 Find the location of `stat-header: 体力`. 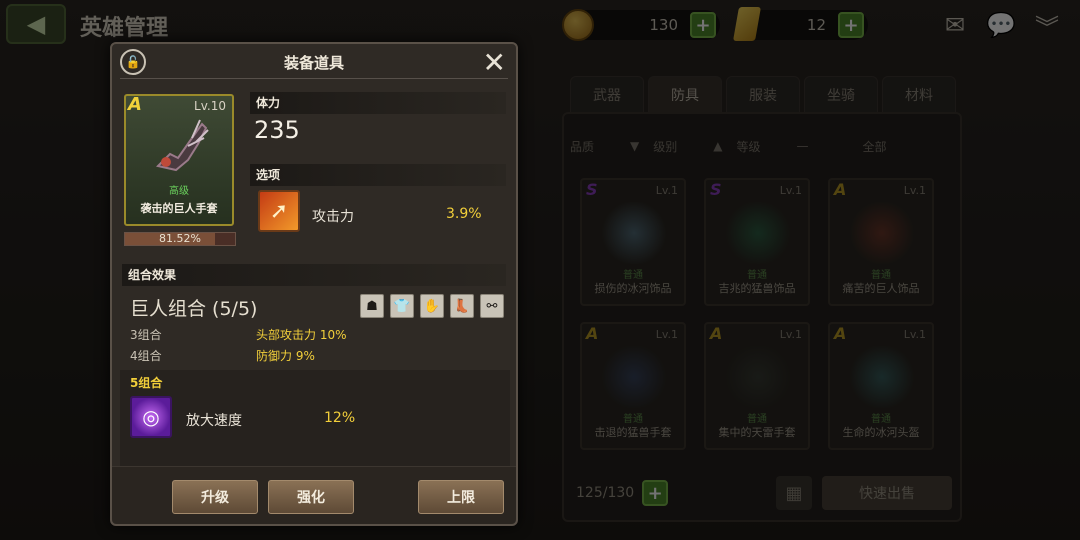

stat-header: 体力 is located at coordinates (378, 103).